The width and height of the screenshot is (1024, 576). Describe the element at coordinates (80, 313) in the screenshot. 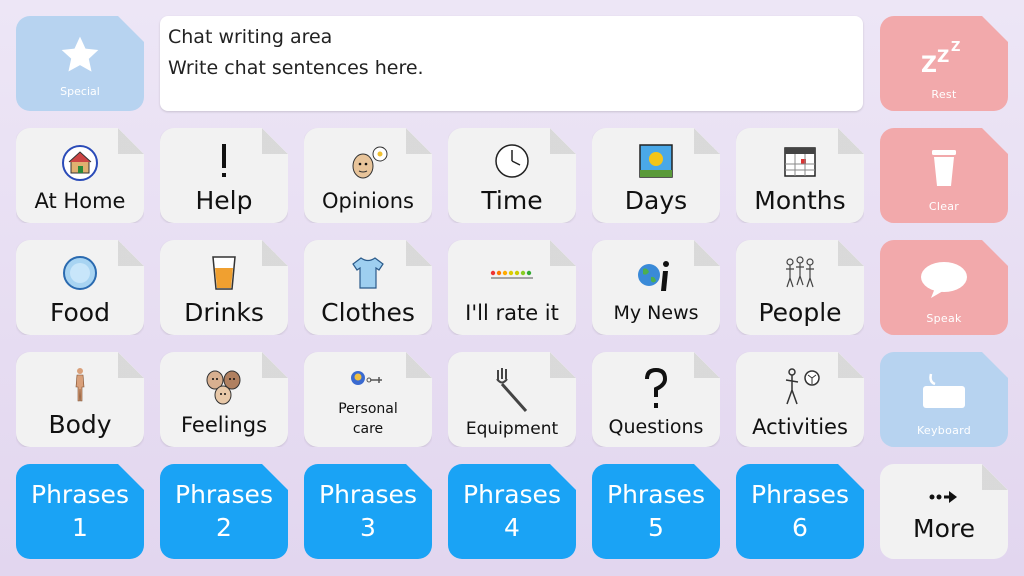

I see `tile-label: Food` at that location.